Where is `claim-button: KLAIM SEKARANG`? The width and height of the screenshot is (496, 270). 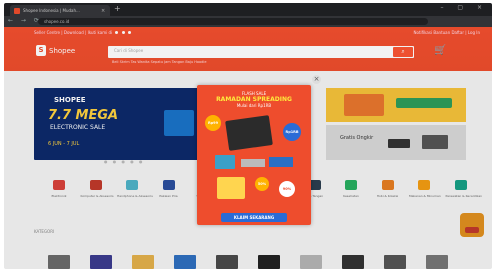 claim-button: KLAIM SEKARANG is located at coordinates (254, 217).